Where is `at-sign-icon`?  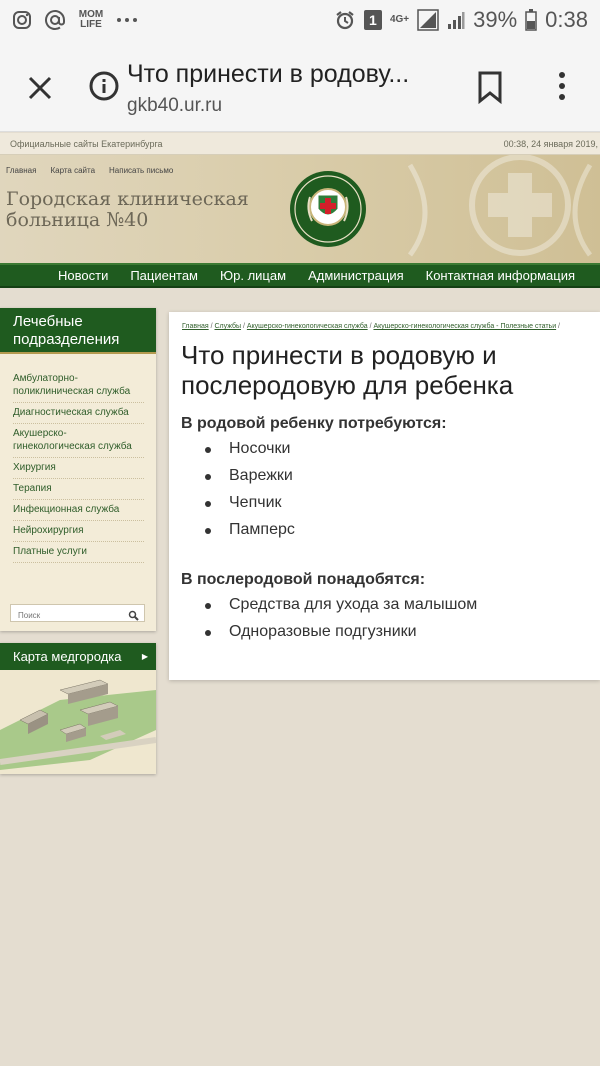
at-sign-icon is located at coordinates (55, 20).